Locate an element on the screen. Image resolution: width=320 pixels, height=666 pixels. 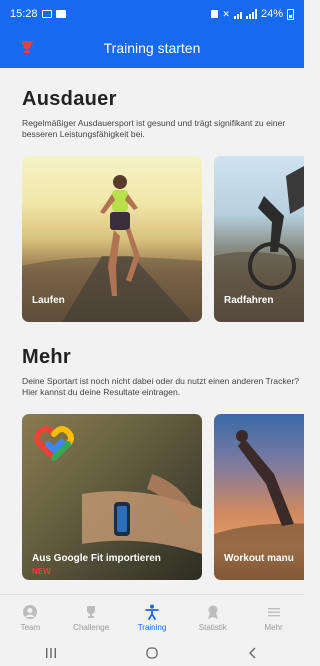
card-label: Laufen is located at coordinates (48, 300).